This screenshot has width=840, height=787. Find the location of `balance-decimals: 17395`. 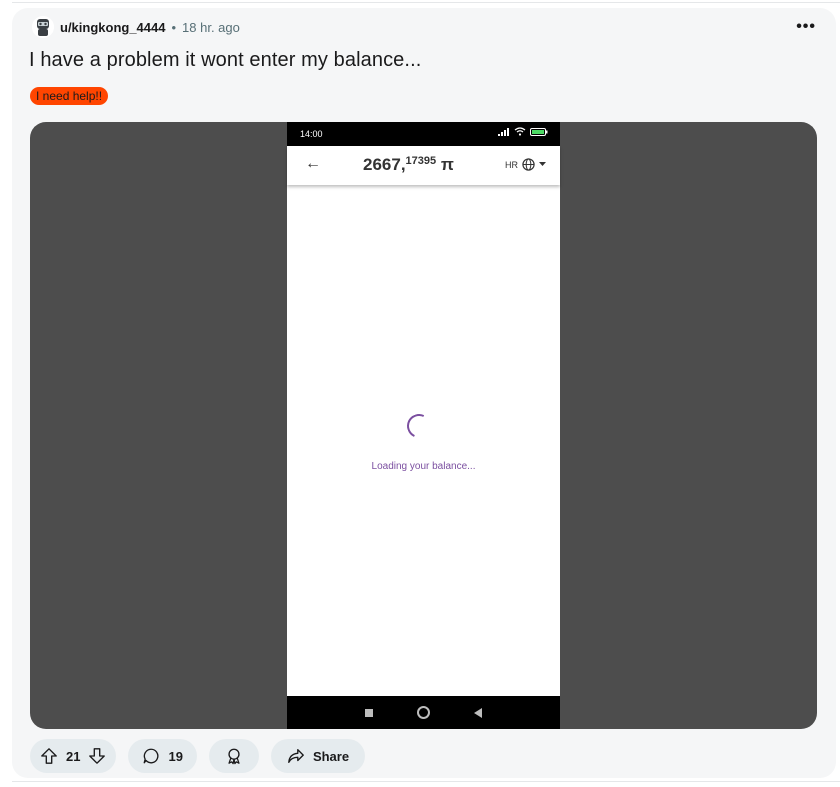

balance-decimals: 17395 is located at coordinates (421, 161).